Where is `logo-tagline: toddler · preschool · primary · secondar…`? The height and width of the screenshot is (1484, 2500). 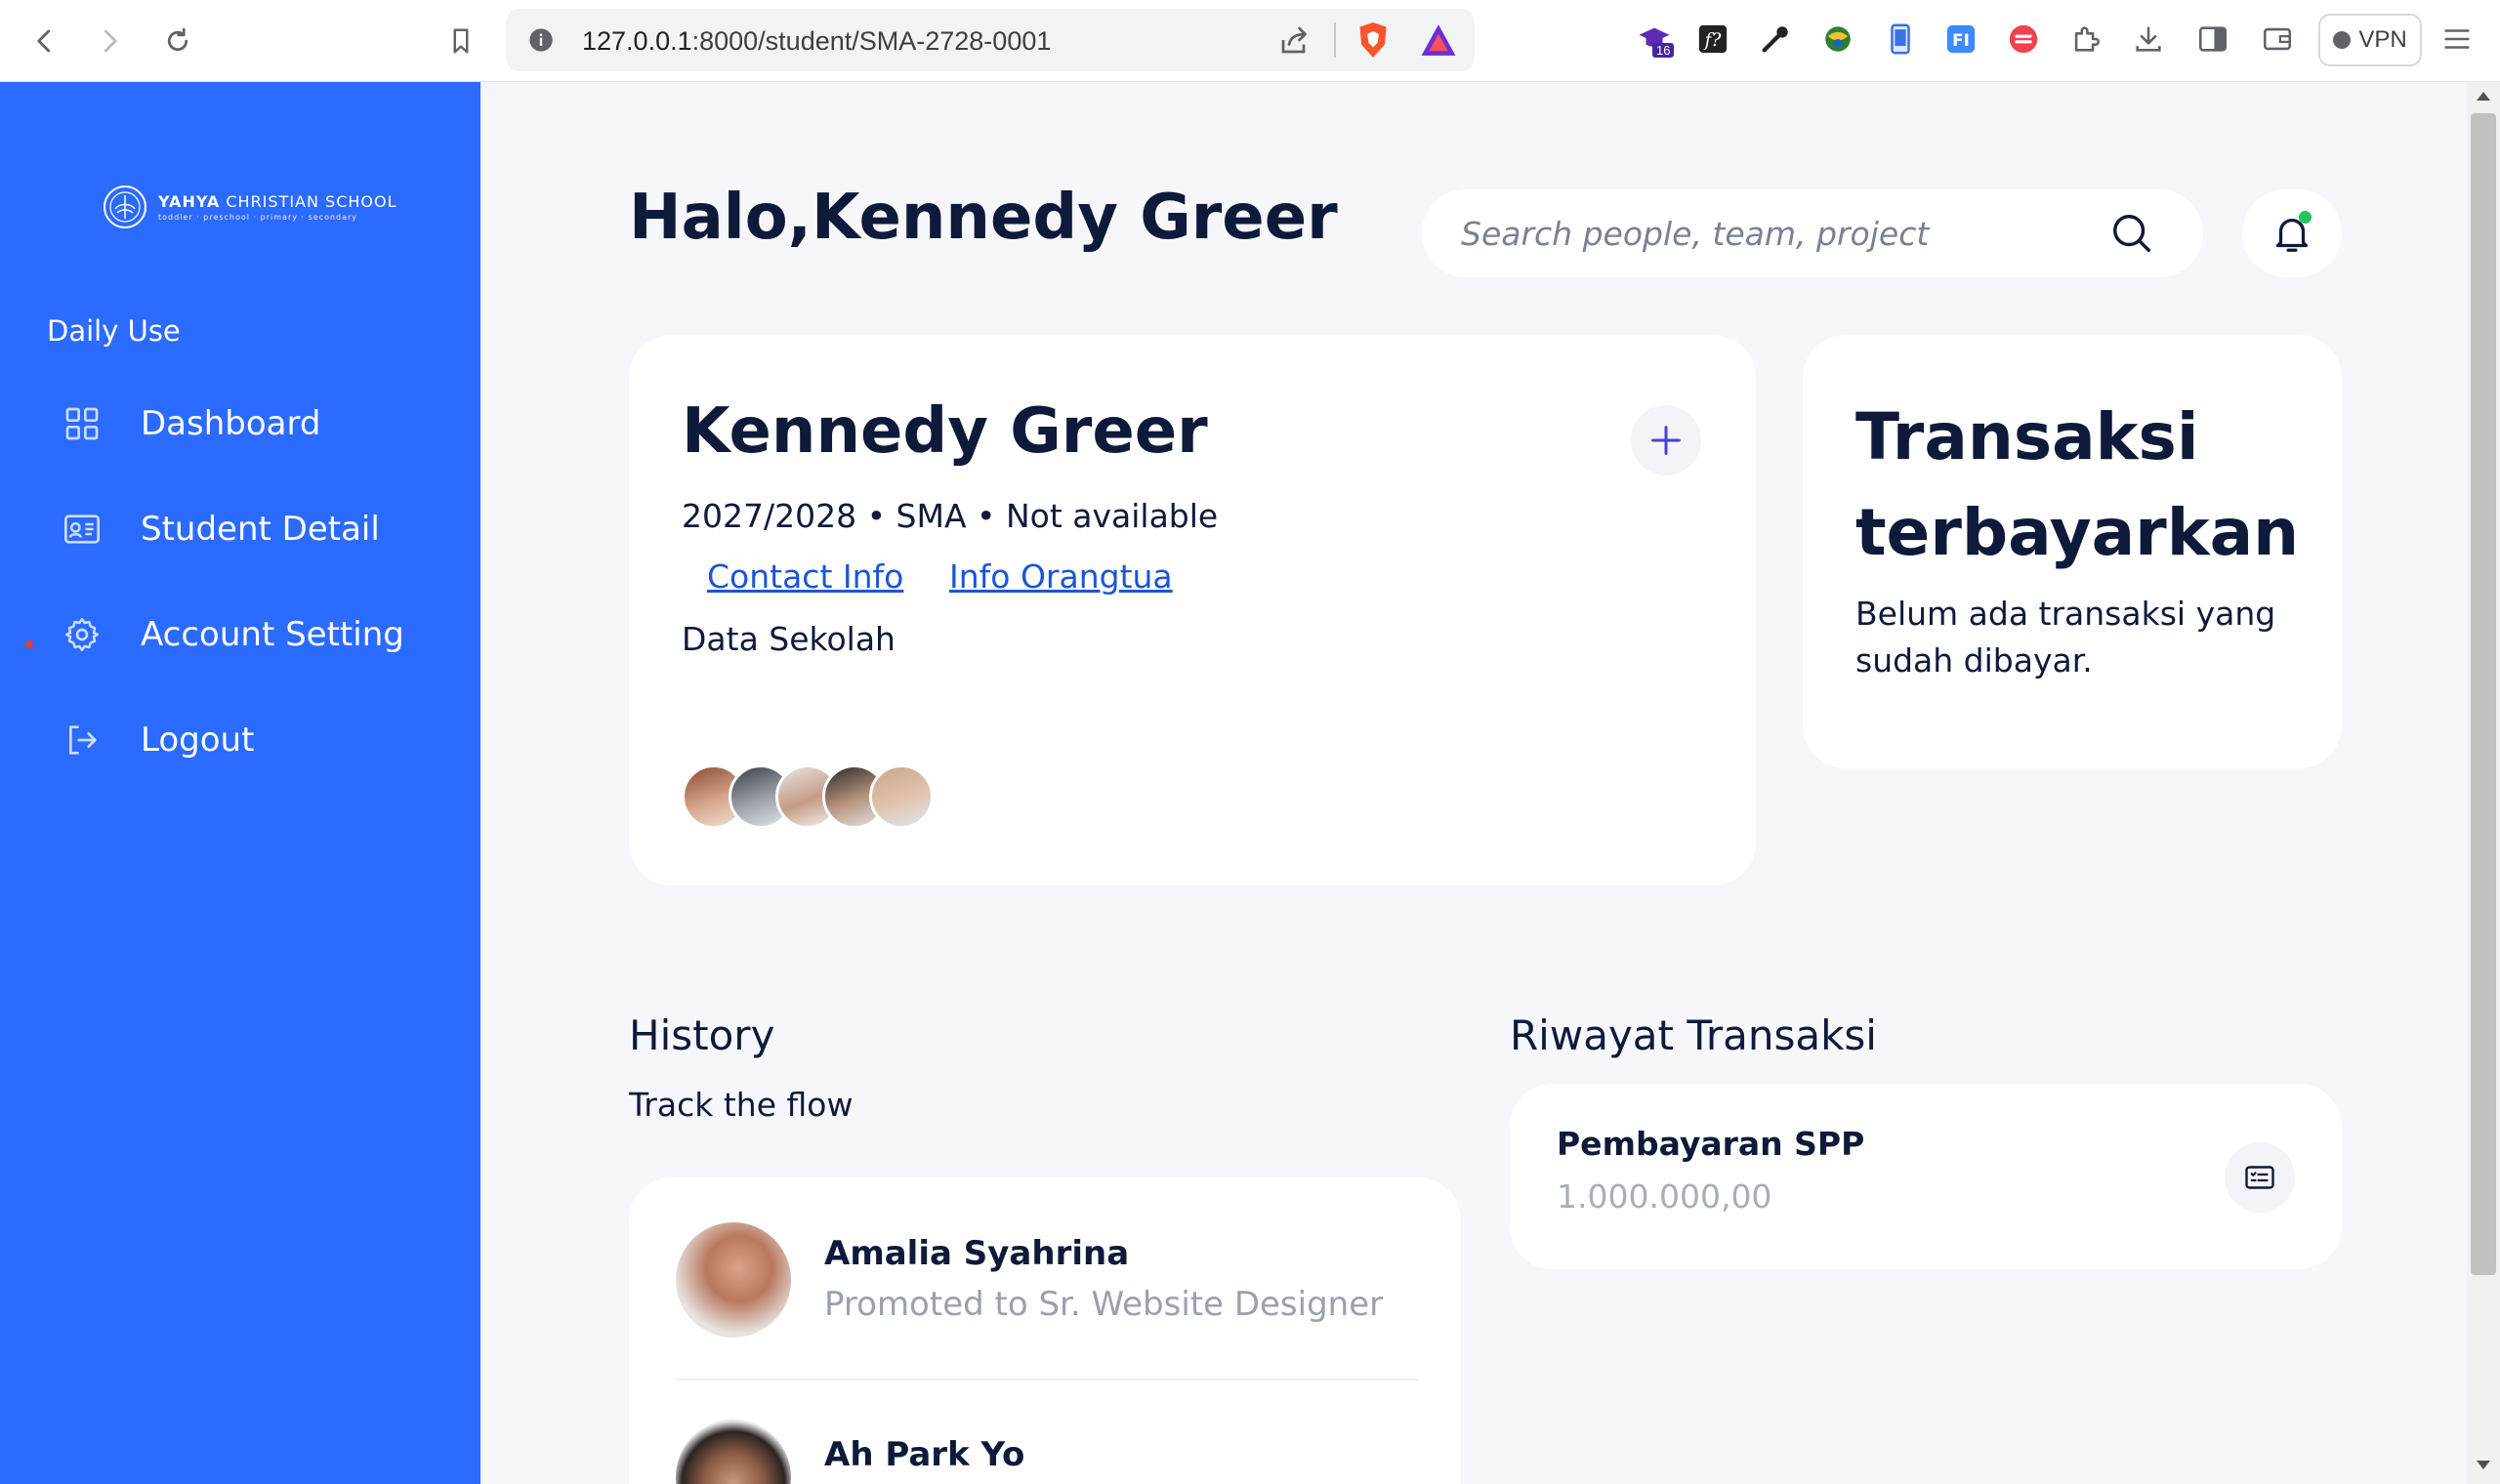 logo-tagline: toddler · preschool · primary · secondar… is located at coordinates (258, 218).